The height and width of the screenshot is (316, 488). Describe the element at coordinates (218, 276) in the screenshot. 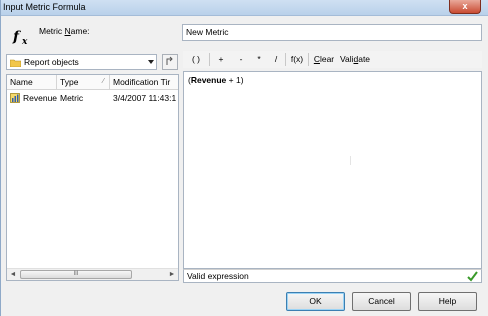

I see `status-text: Valid expression` at that location.